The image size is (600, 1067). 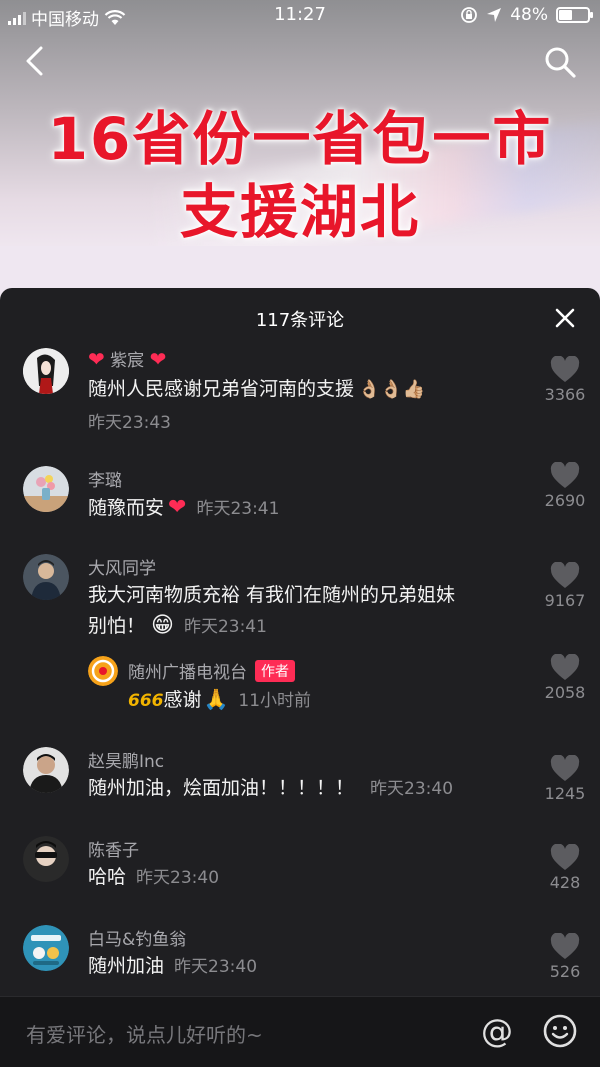 I want to click on avatar-cartoon, so click(x=46, y=948).